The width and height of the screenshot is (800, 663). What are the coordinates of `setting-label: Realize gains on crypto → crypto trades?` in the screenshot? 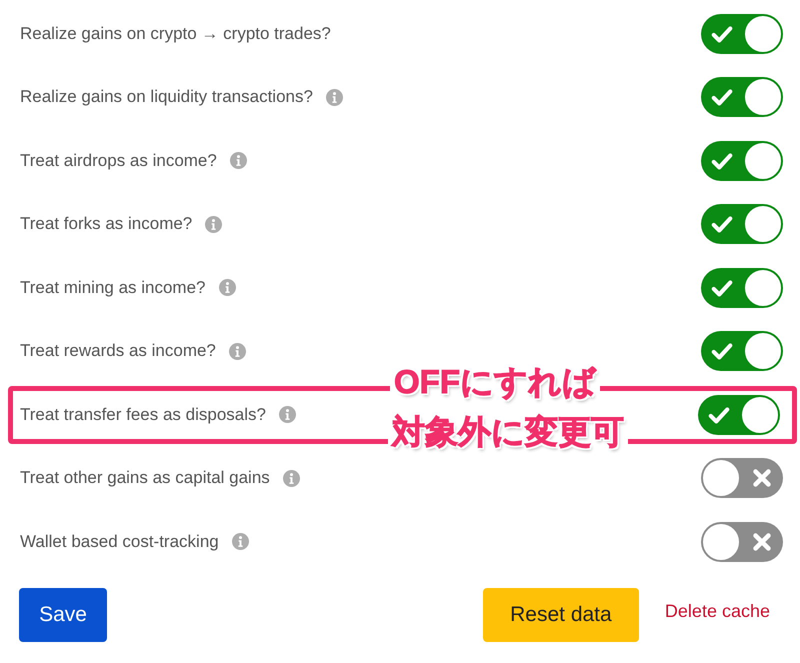 It's located at (175, 34).